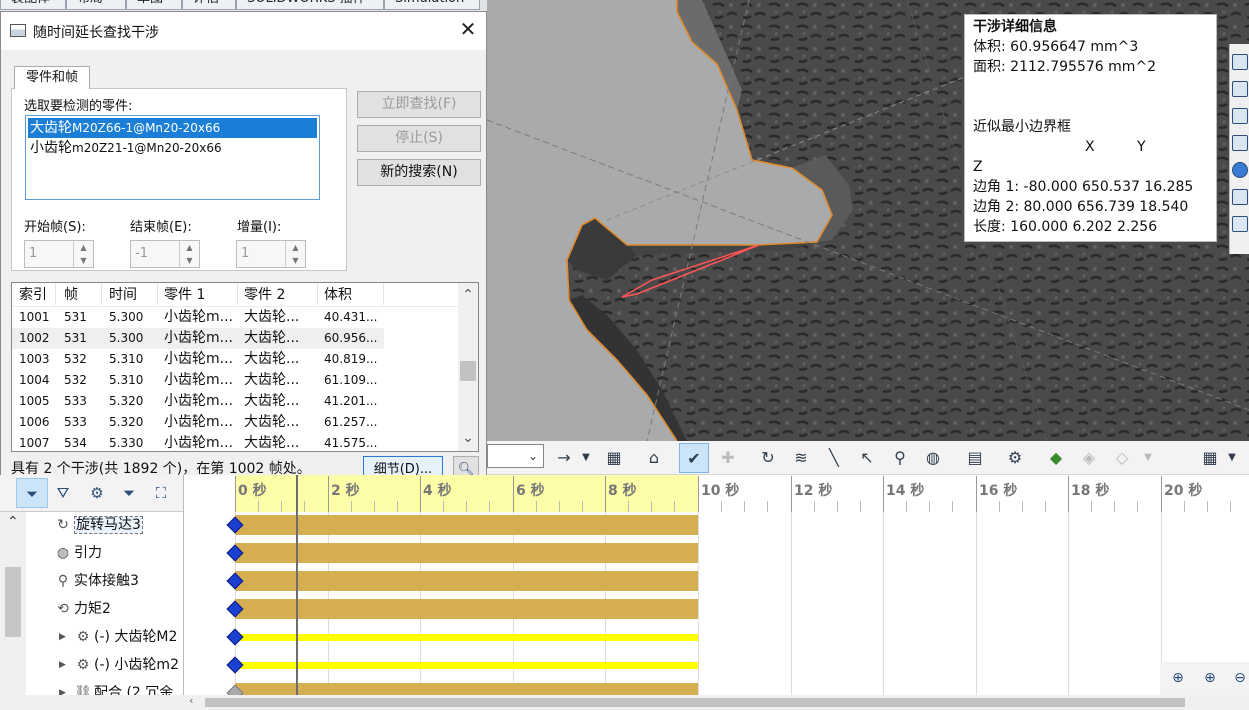 The width and height of the screenshot is (1249, 710). What do you see at coordinates (310, 5) in the screenshot?
I see `tab-addins: SOLIDWORKS 插件` at bounding box center [310, 5].